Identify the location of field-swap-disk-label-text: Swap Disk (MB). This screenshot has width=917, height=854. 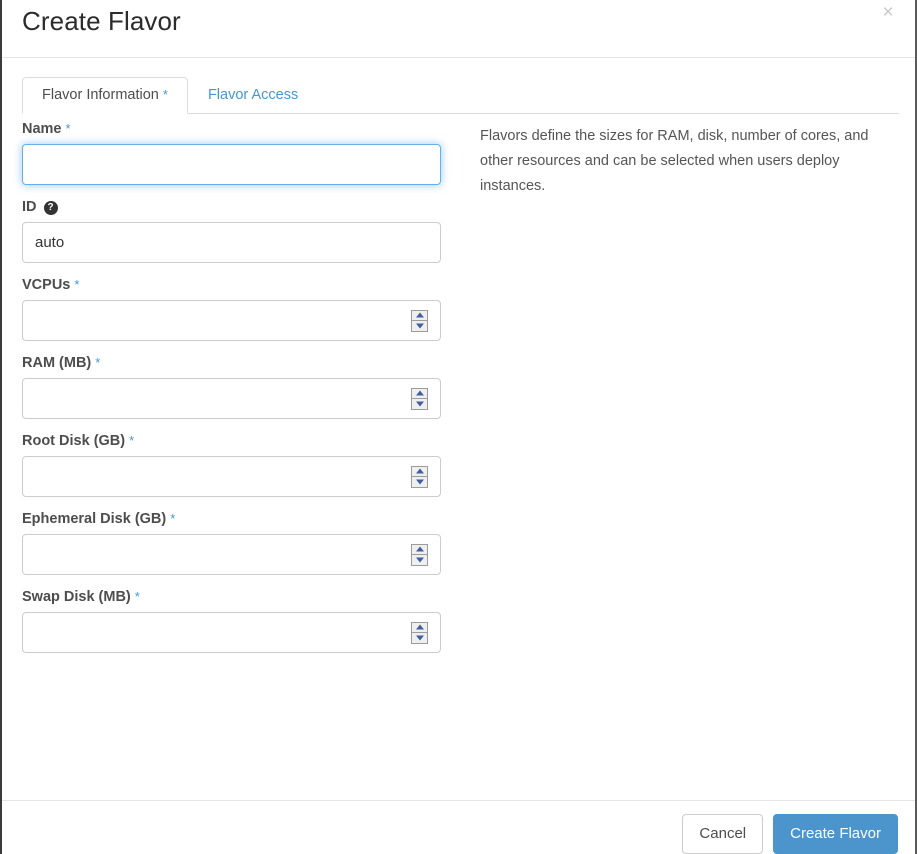
(76, 597).